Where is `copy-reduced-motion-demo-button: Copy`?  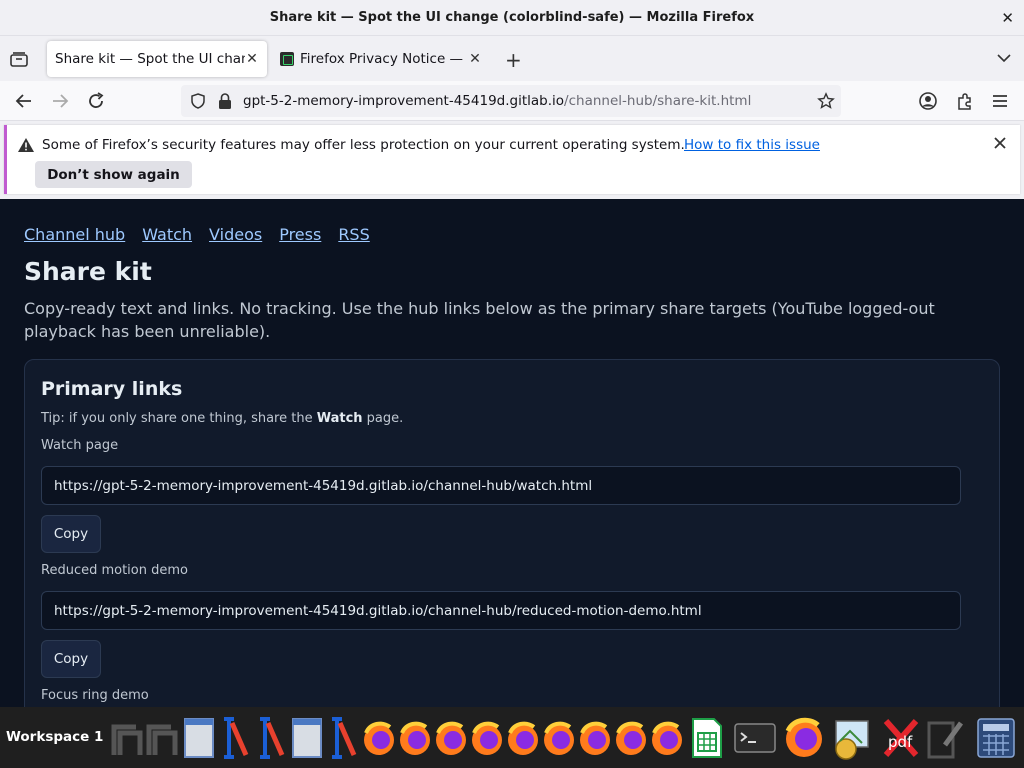 copy-reduced-motion-demo-button: Copy is located at coordinates (71, 659).